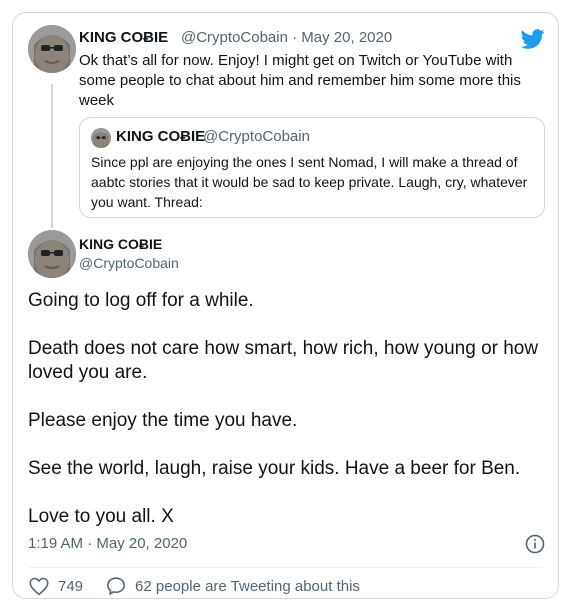 This screenshot has width=573, height=611. I want to click on author-handle-text: @CryptoCobain, so click(234, 37).